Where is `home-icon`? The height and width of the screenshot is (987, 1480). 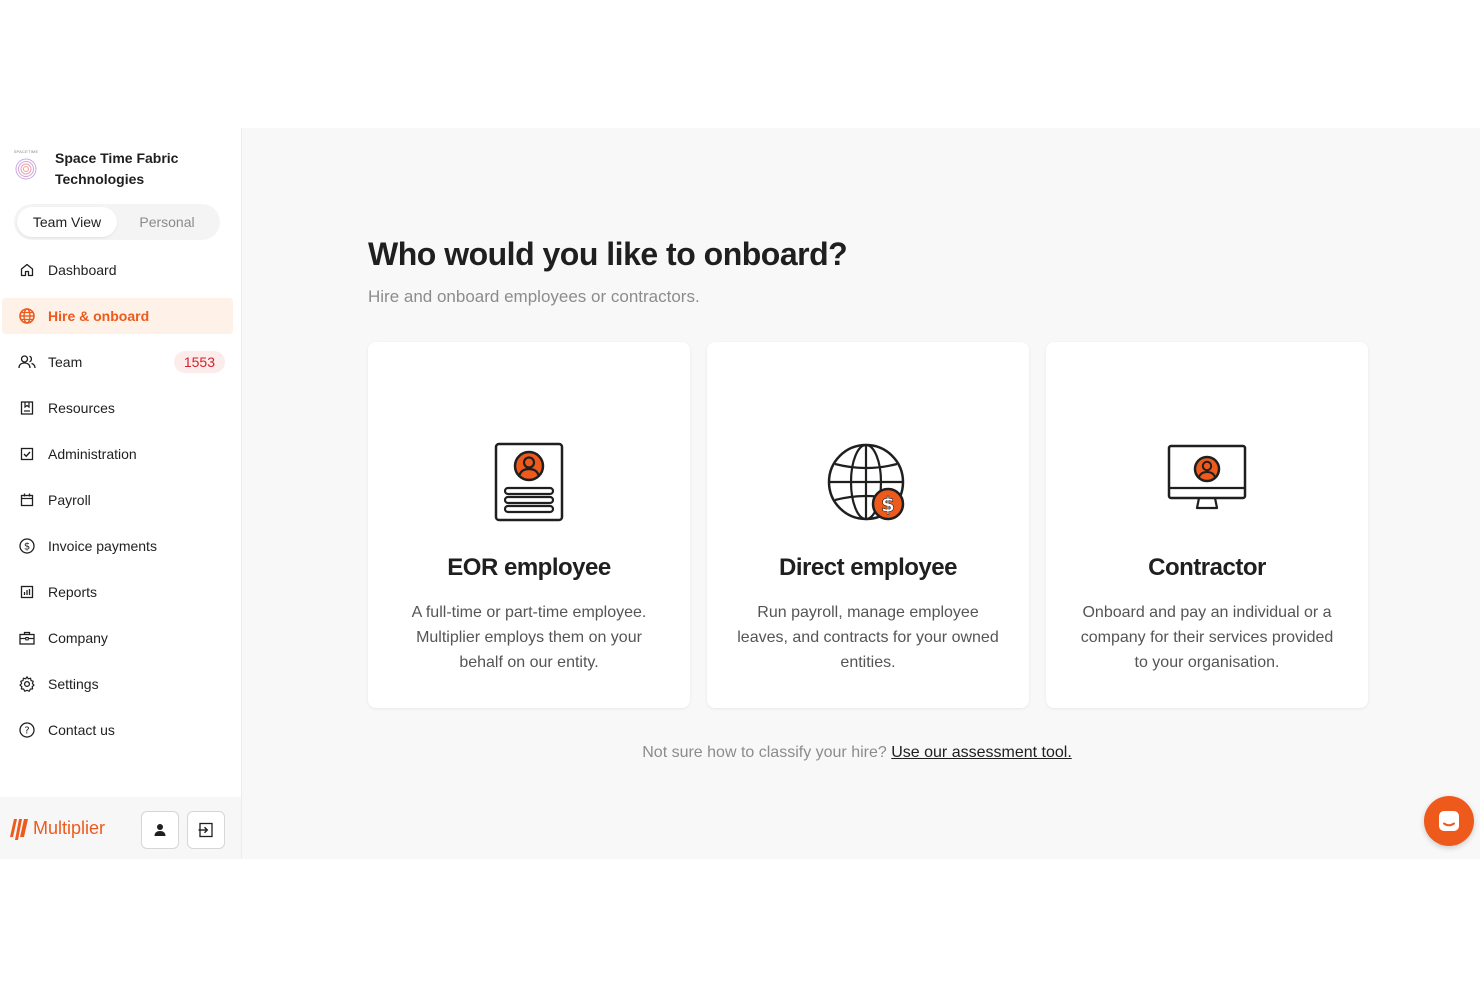
home-icon is located at coordinates (27, 270).